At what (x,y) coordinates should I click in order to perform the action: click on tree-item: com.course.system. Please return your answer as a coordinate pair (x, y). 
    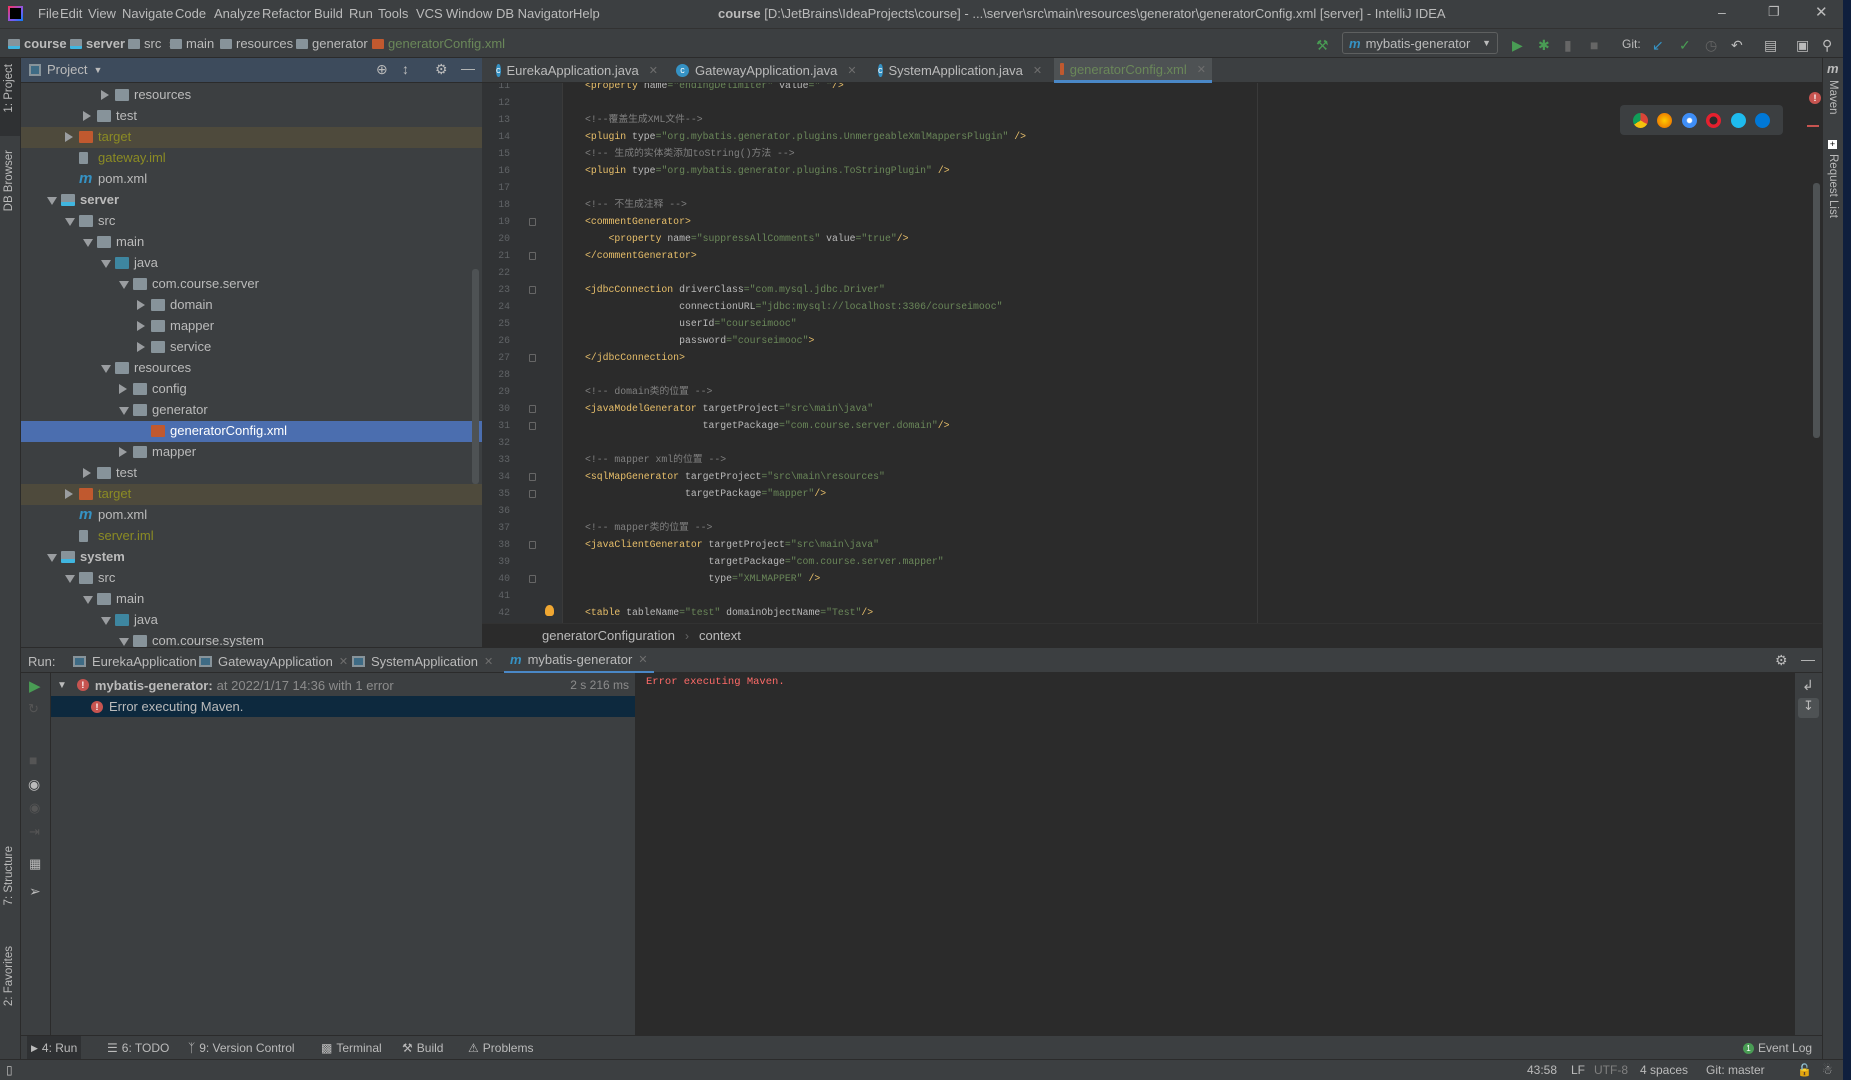
    Looking at the image, I should click on (251, 639).